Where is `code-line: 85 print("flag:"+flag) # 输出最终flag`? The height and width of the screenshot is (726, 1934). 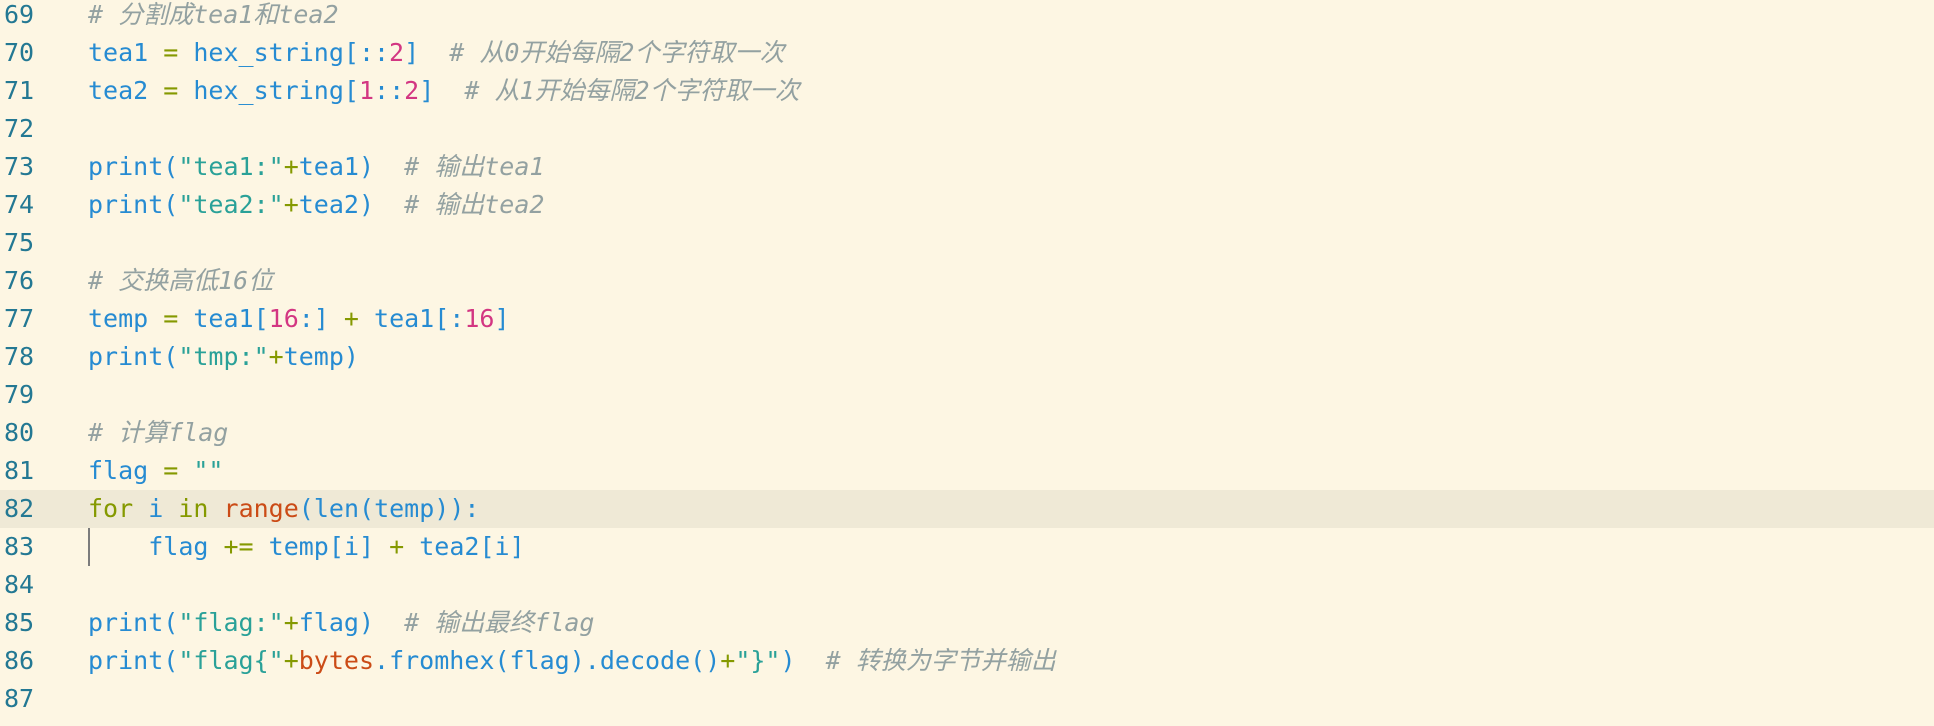 code-line: 85 print("flag:"+flag) # 输出最终flag is located at coordinates (967, 623).